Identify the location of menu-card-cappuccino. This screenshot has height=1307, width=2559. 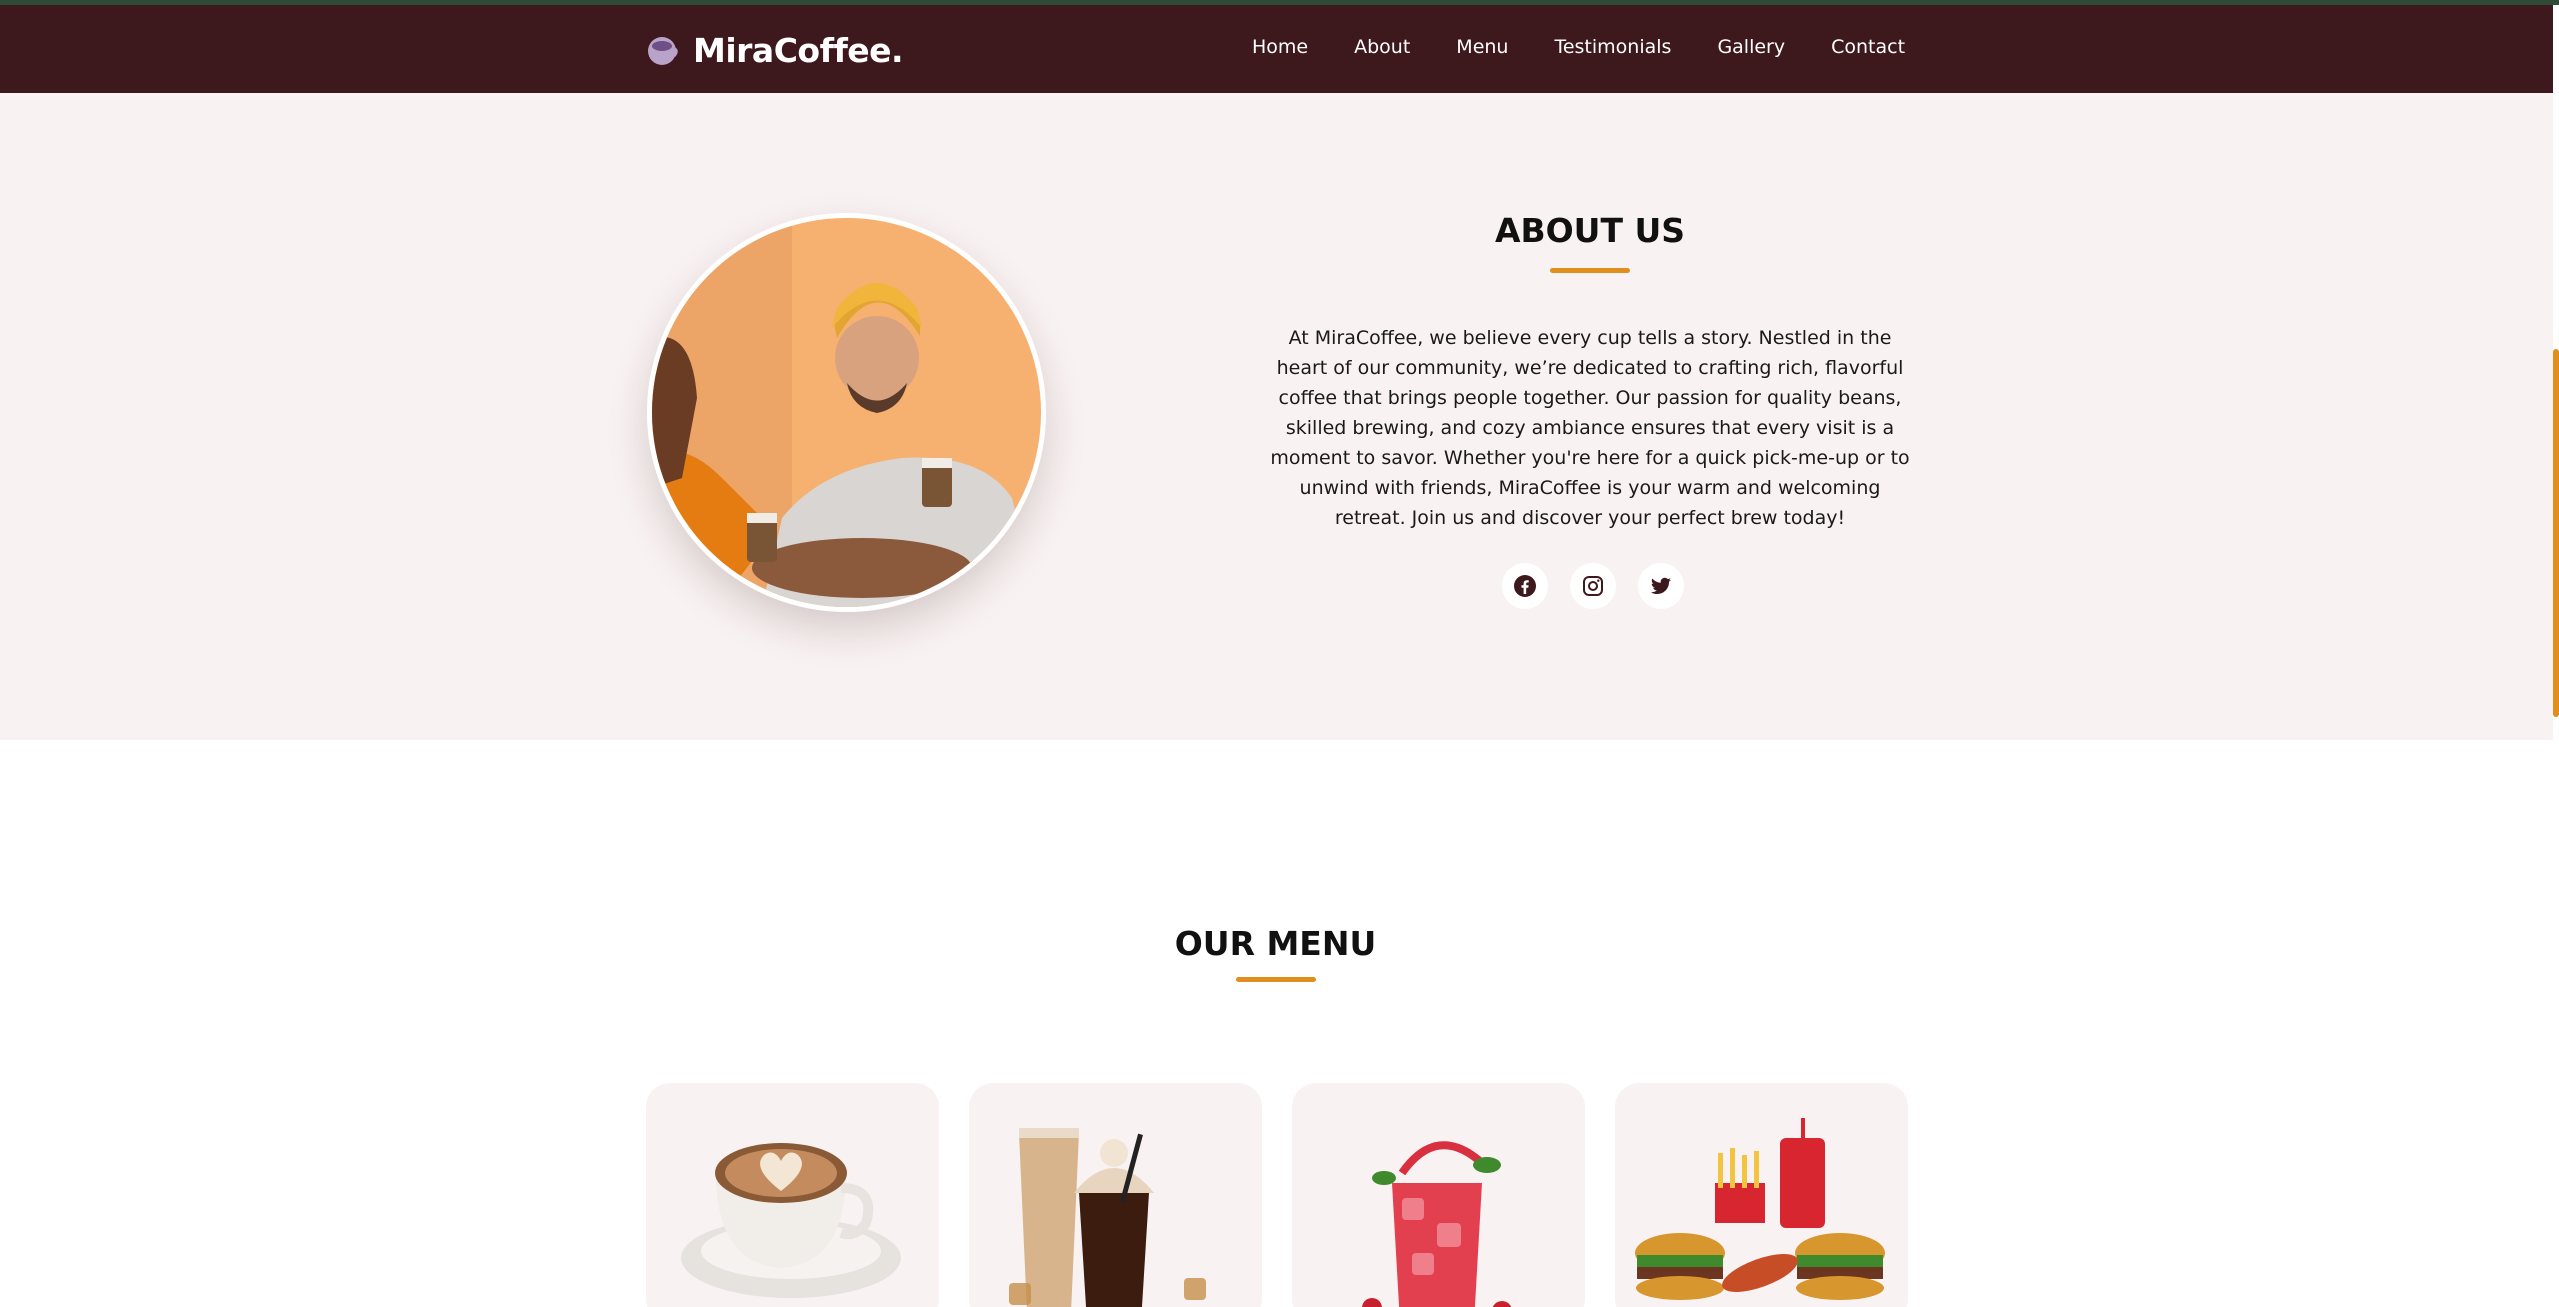
(792, 1195).